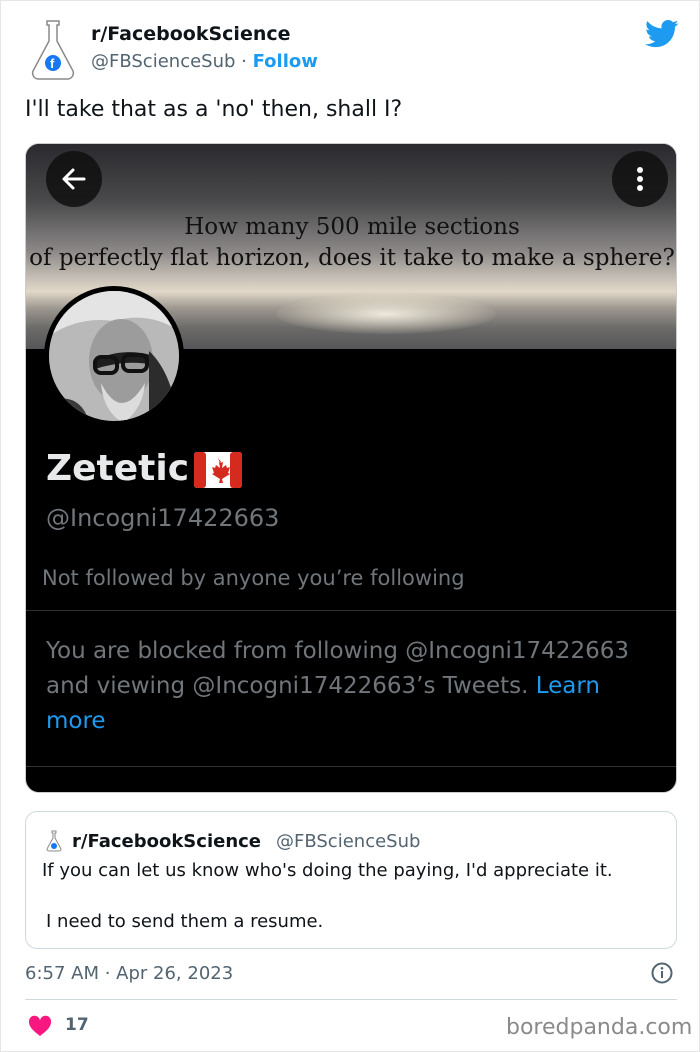  Describe the element at coordinates (166, 841) in the screenshot. I see `quoted-author-name: r/FacebookScience` at that location.